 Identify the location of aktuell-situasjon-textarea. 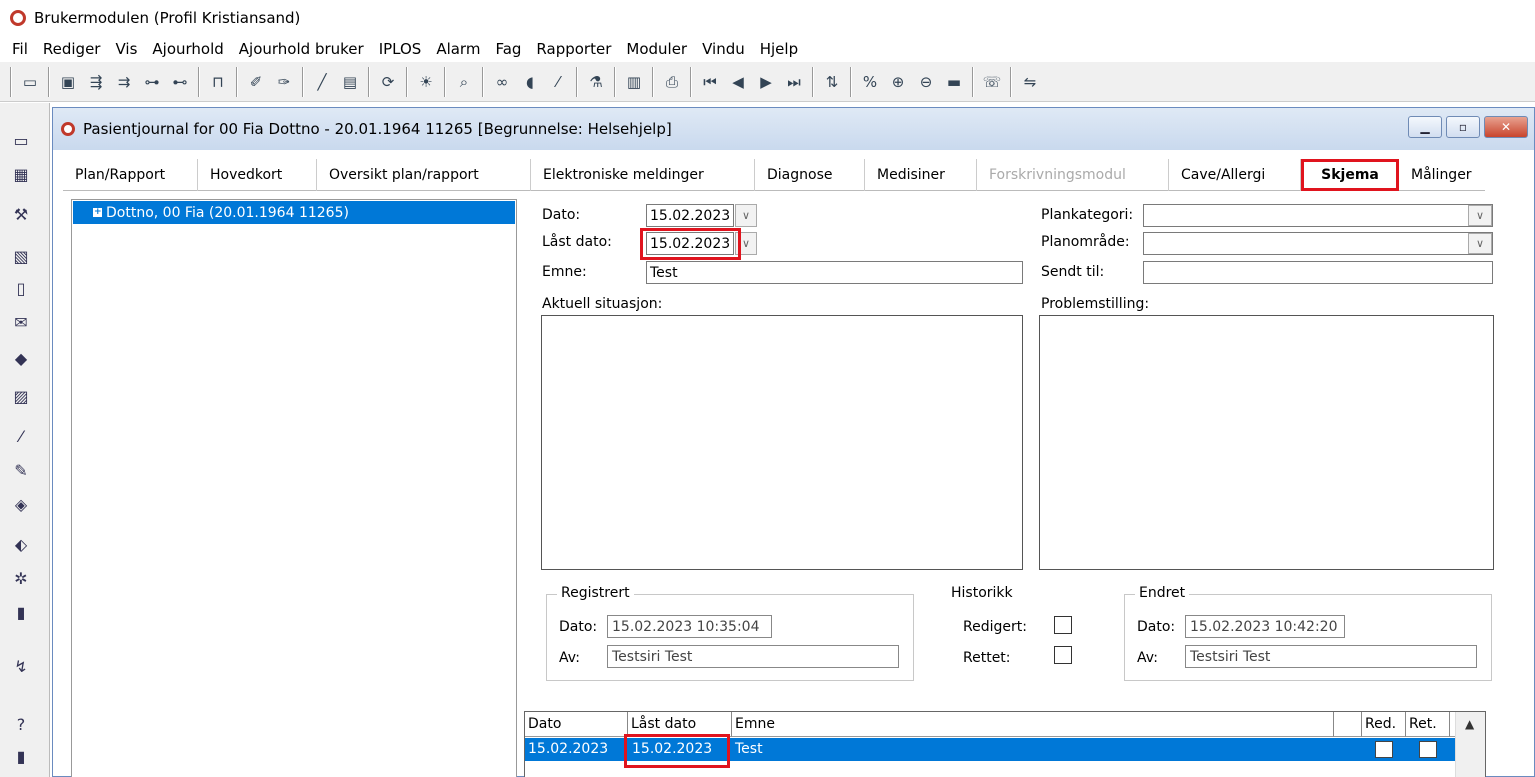
(782, 442).